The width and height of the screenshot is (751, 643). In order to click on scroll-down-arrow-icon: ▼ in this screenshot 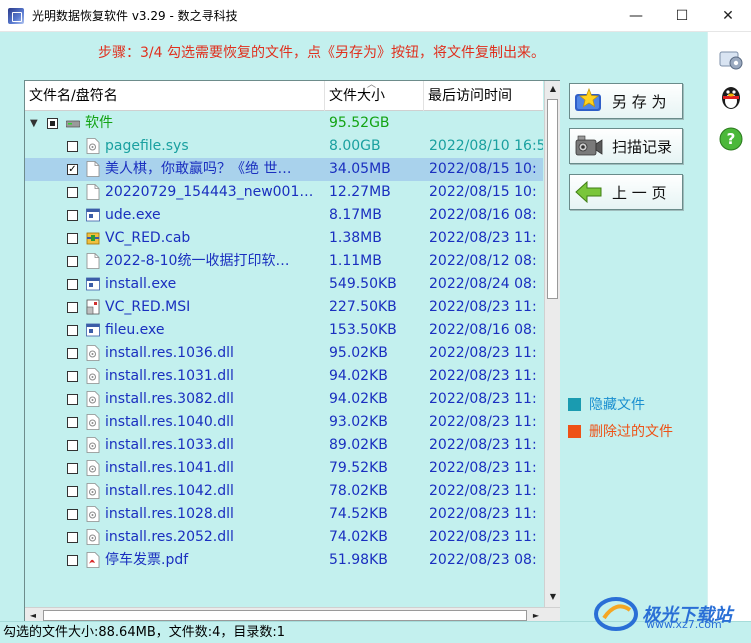, I will do `click(553, 597)`.